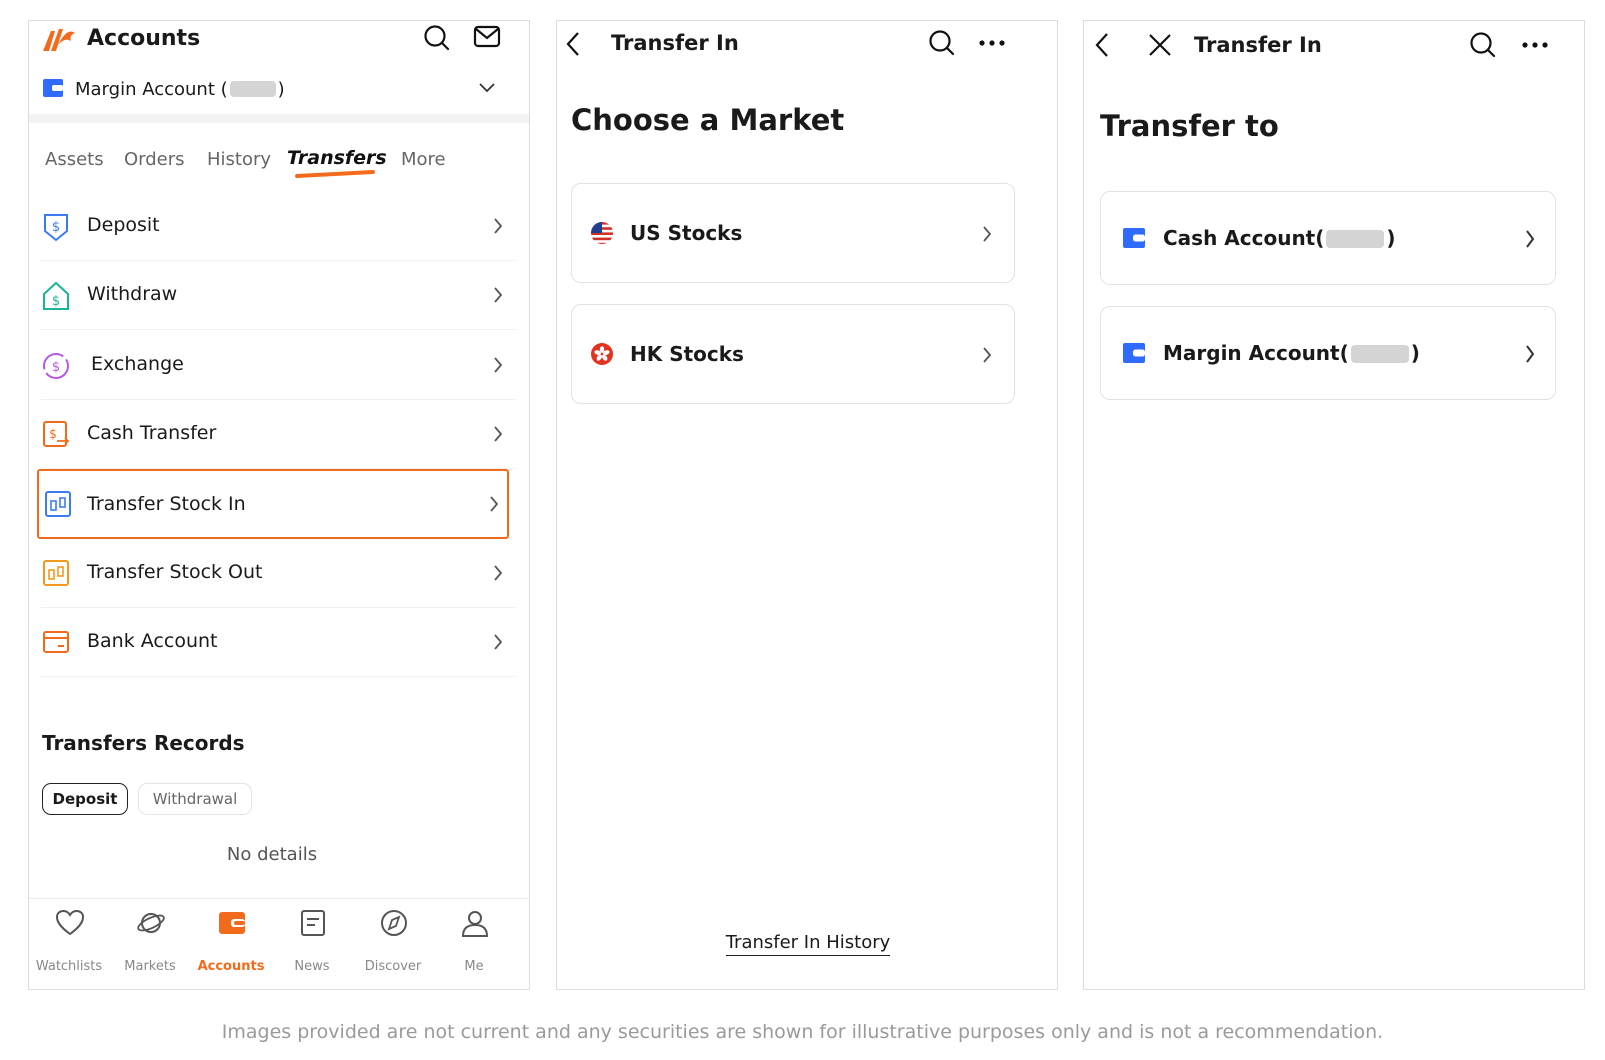 The width and height of the screenshot is (1605, 1060). What do you see at coordinates (273, 504) in the screenshot?
I see `menu-item-transfer-stock-in: Transfer Stock In` at bounding box center [273, 504].